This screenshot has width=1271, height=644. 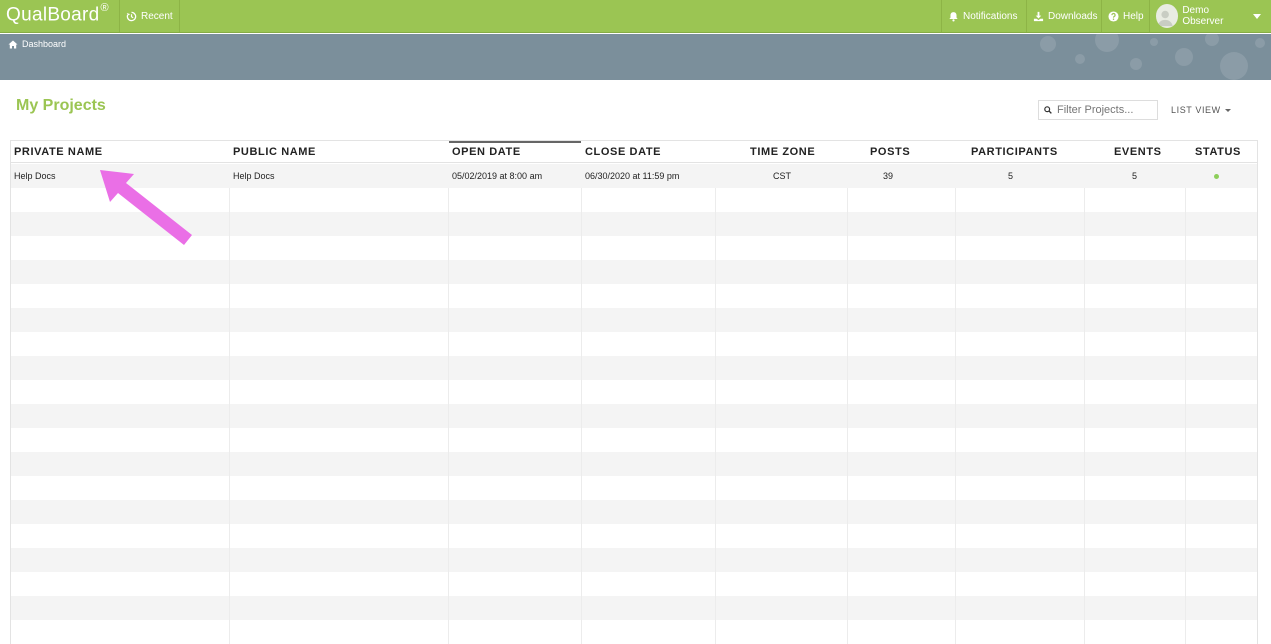 I want to click on bell-icon, so click(x=953, y=16).